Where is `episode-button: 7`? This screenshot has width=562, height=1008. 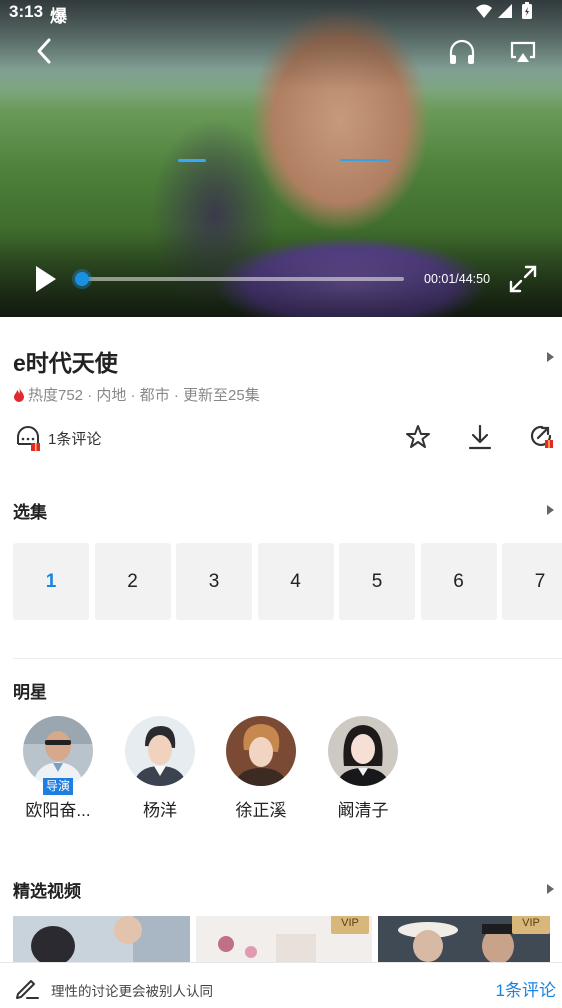
episode-button: 7 is located at coordinates (532, 581).